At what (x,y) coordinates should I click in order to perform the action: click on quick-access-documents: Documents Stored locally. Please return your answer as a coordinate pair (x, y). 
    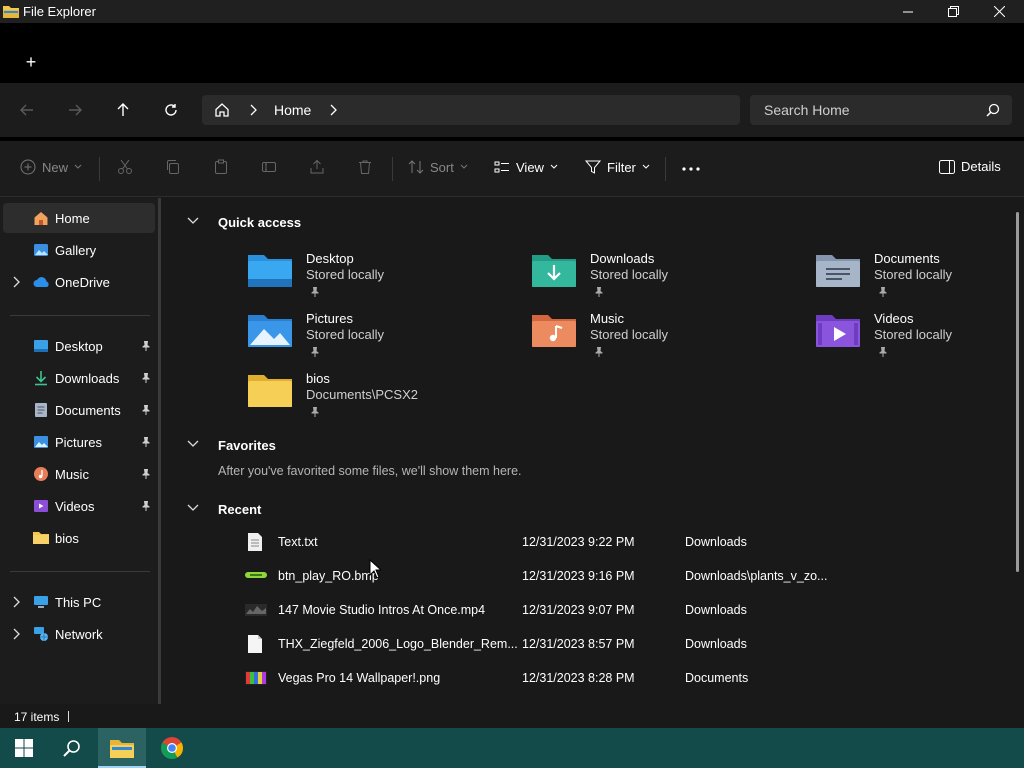
    Looking at the image, I should click on (920, 279).